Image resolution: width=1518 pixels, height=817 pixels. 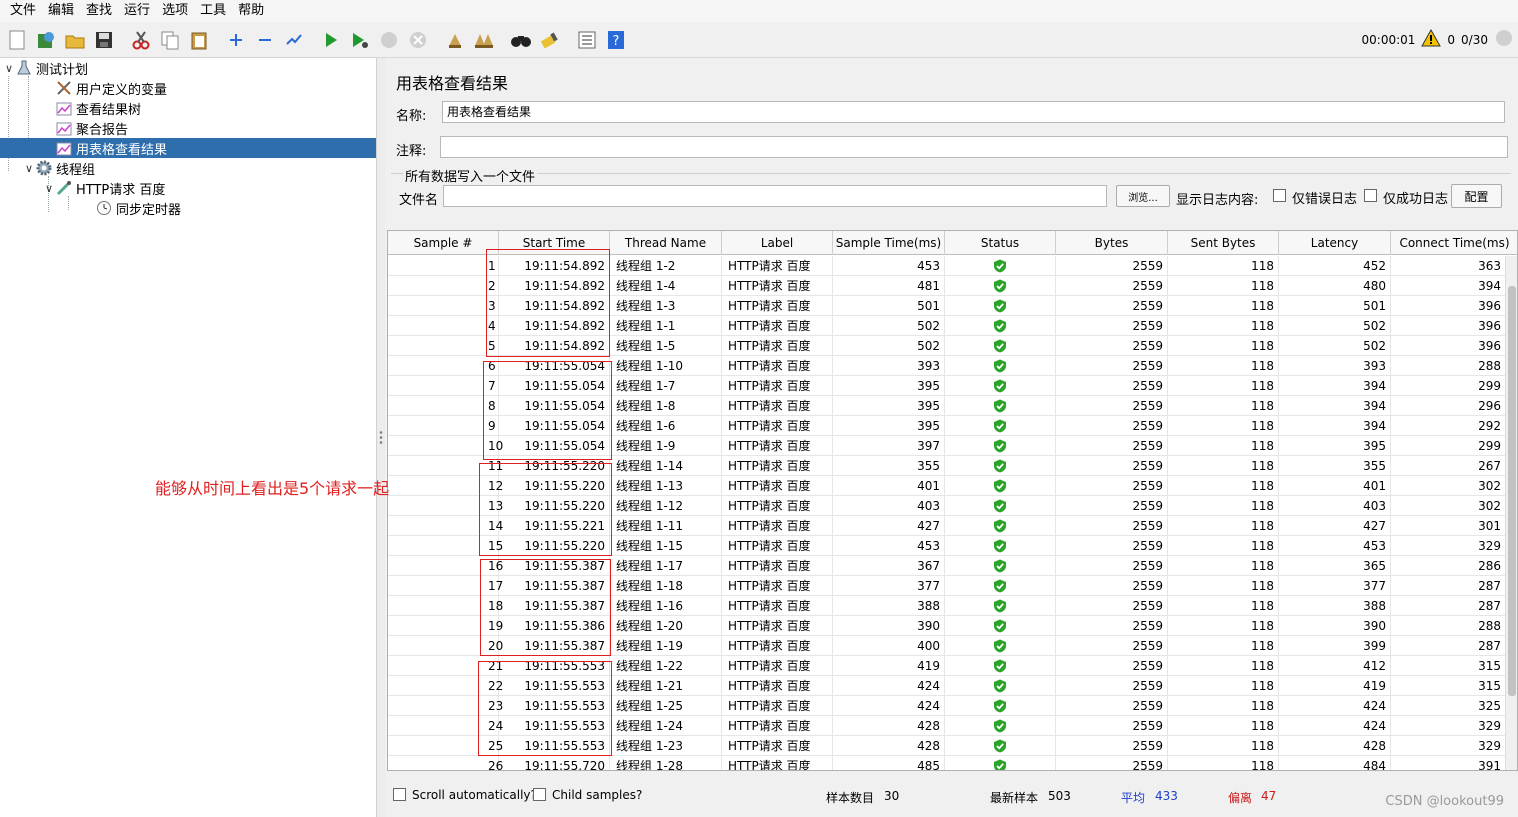 What do you see at coordinates (554, 446) in the screenshot?
I see `table-cell: 19:11:55.054` at bounding box center [554, 446].